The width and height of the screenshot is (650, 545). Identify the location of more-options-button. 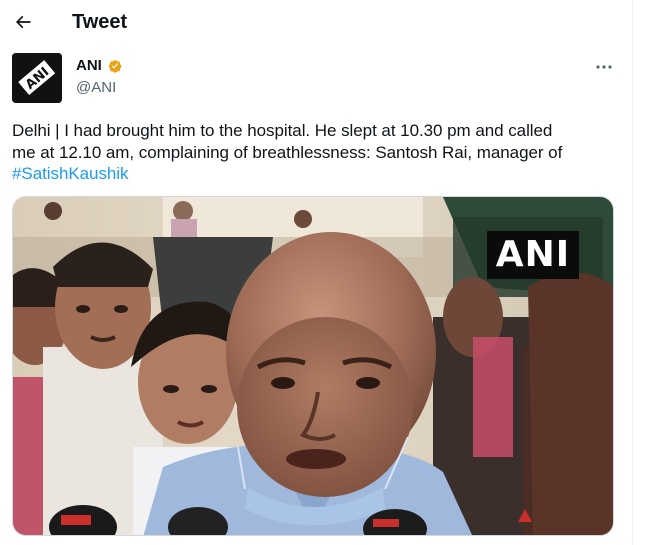
(604, 67).